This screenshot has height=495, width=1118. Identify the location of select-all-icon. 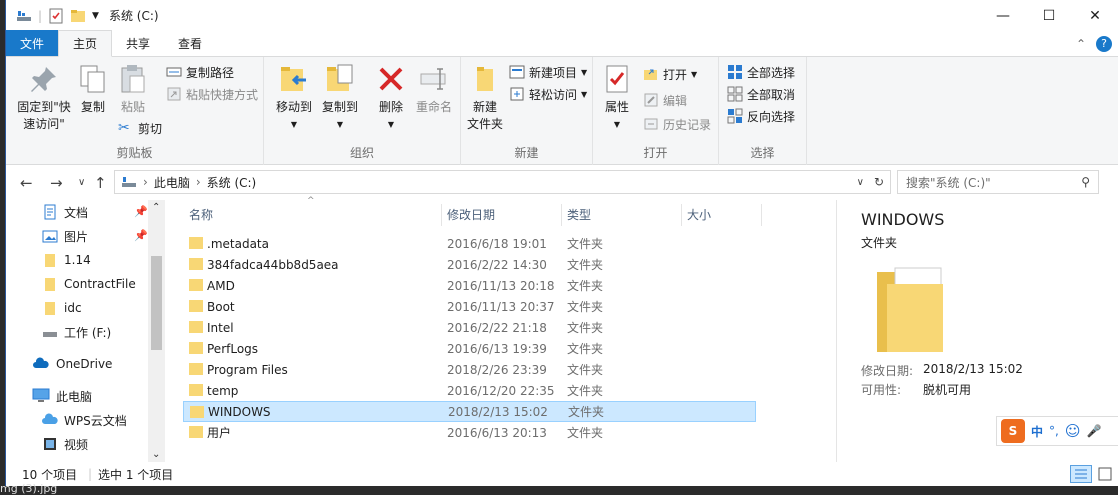
(735, 72).